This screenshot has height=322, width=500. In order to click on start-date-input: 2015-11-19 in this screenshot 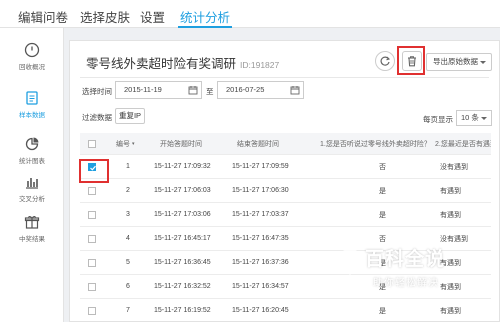, I will do `click(158, 90)`.